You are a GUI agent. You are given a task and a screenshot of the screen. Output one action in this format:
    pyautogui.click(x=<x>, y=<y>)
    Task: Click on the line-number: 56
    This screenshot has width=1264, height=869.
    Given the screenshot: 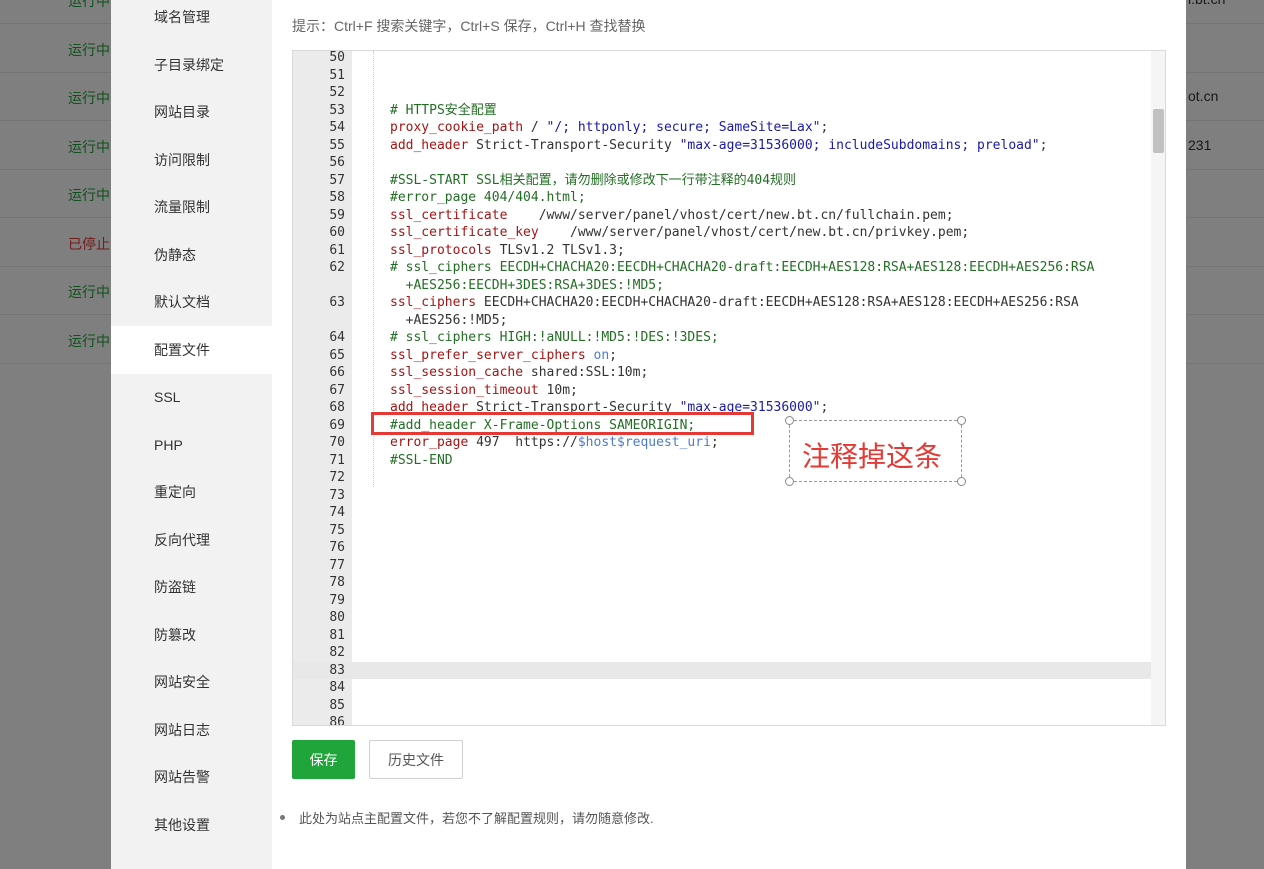 What is the action you would take?
    pyautogui.click(x=337, y=162)
    